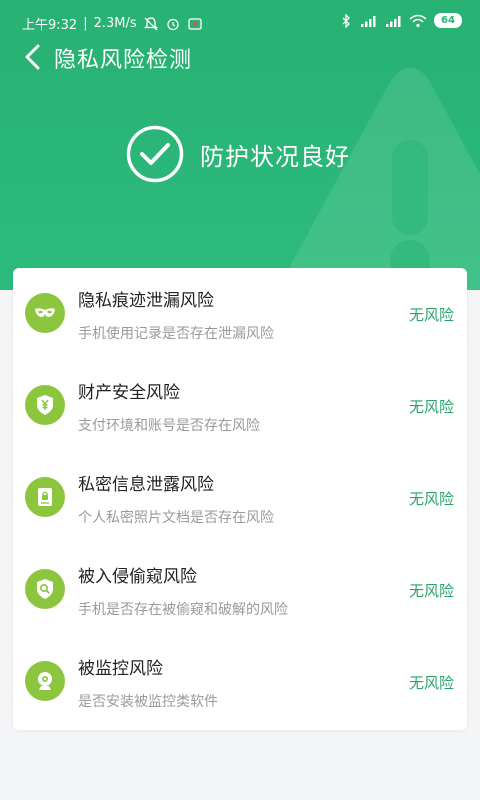 This screenshot has width=480, height=800. I want to click on bluetooth-icon, so click(346, 20).